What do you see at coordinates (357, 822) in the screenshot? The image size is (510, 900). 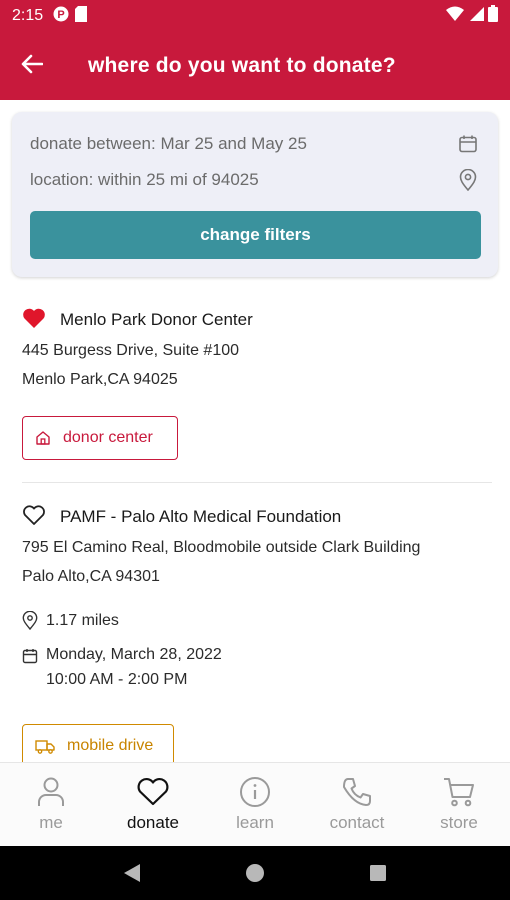 I see `nav-label: contact` at bounding box center [357, 822].